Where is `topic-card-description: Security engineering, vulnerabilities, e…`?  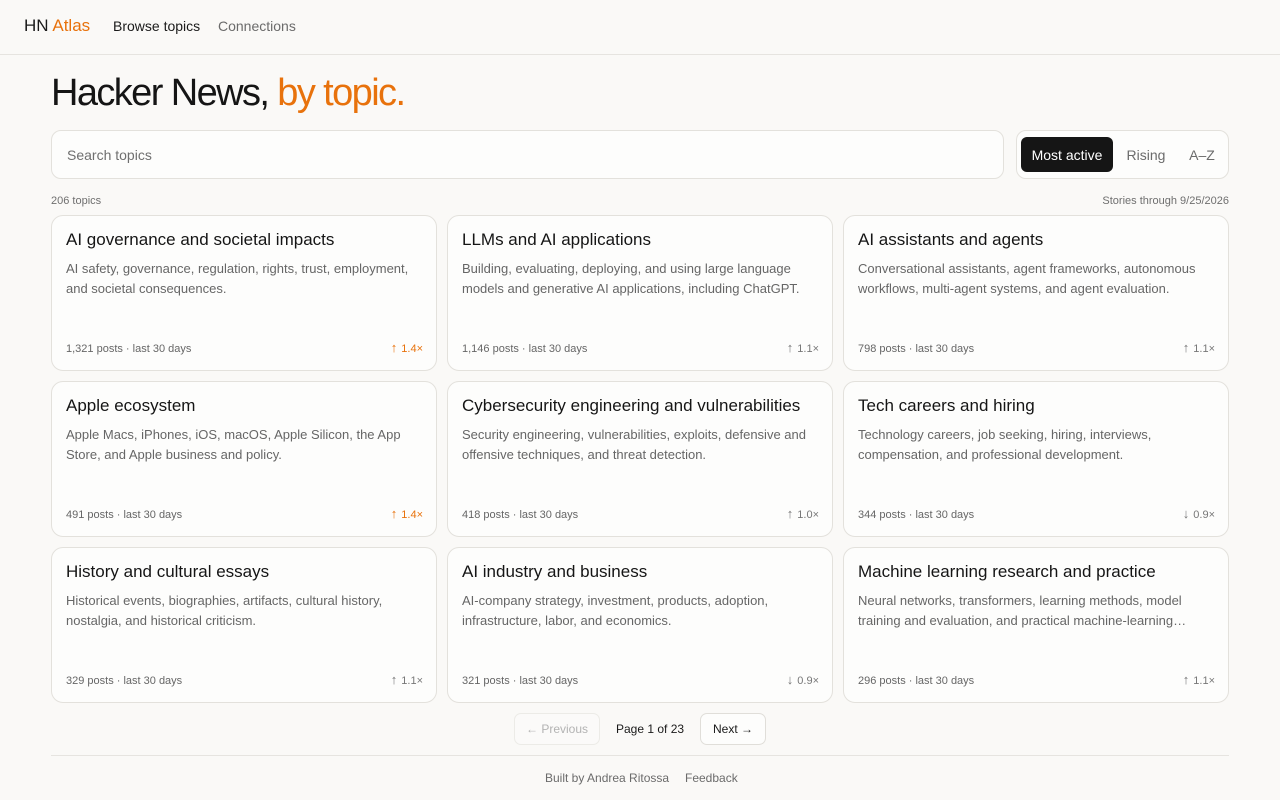
topic-card-description: Security engineering, vulnerabilities, e… is located at coordinates (634, 444).